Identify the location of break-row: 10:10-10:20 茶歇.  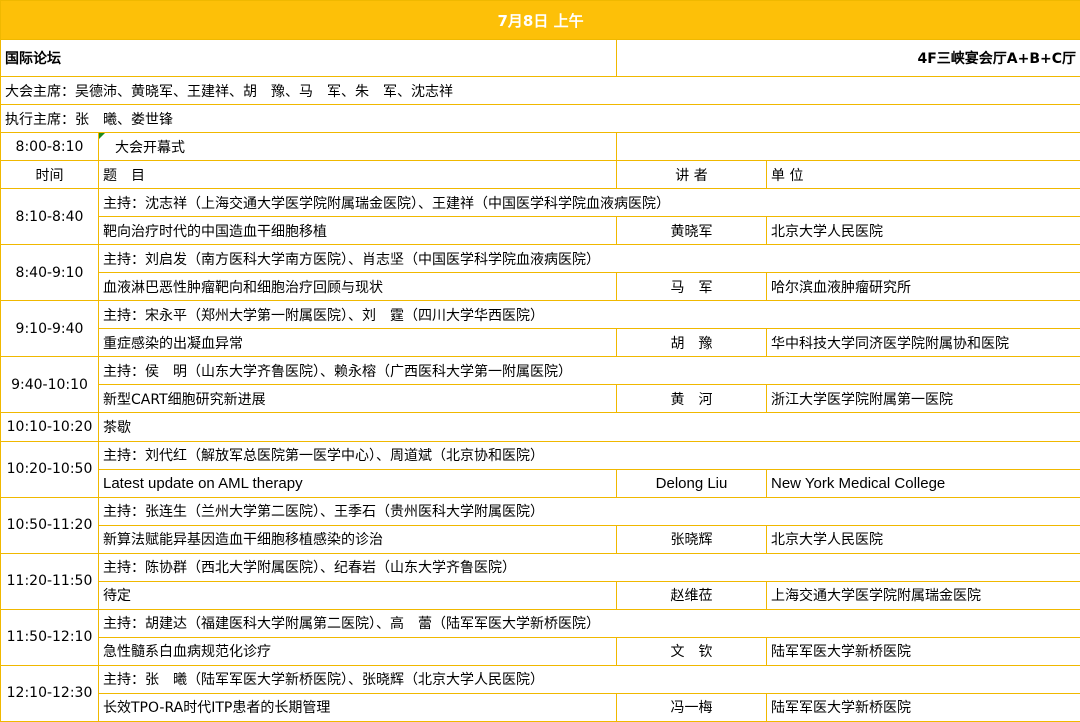
(540, 427).